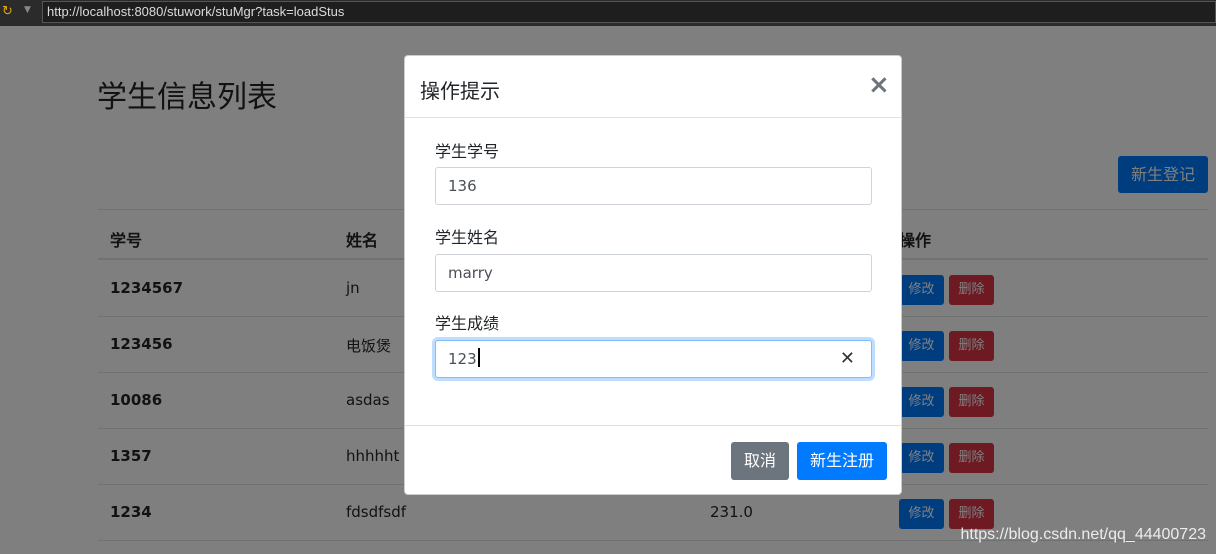 This screenshot has width=1216, height=554. I want to click on student-score-label: 学生成绩, so click(467, 323).